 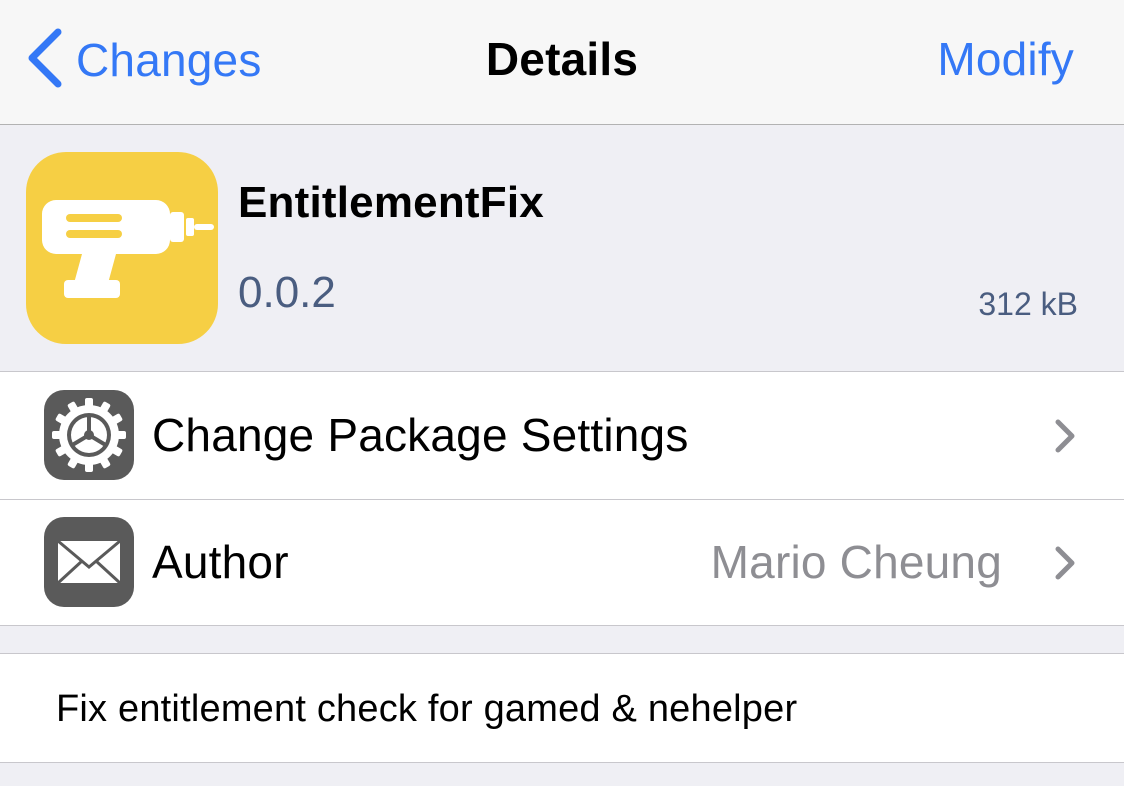 I want to click on drill-icon, so click(x=122, y=248).